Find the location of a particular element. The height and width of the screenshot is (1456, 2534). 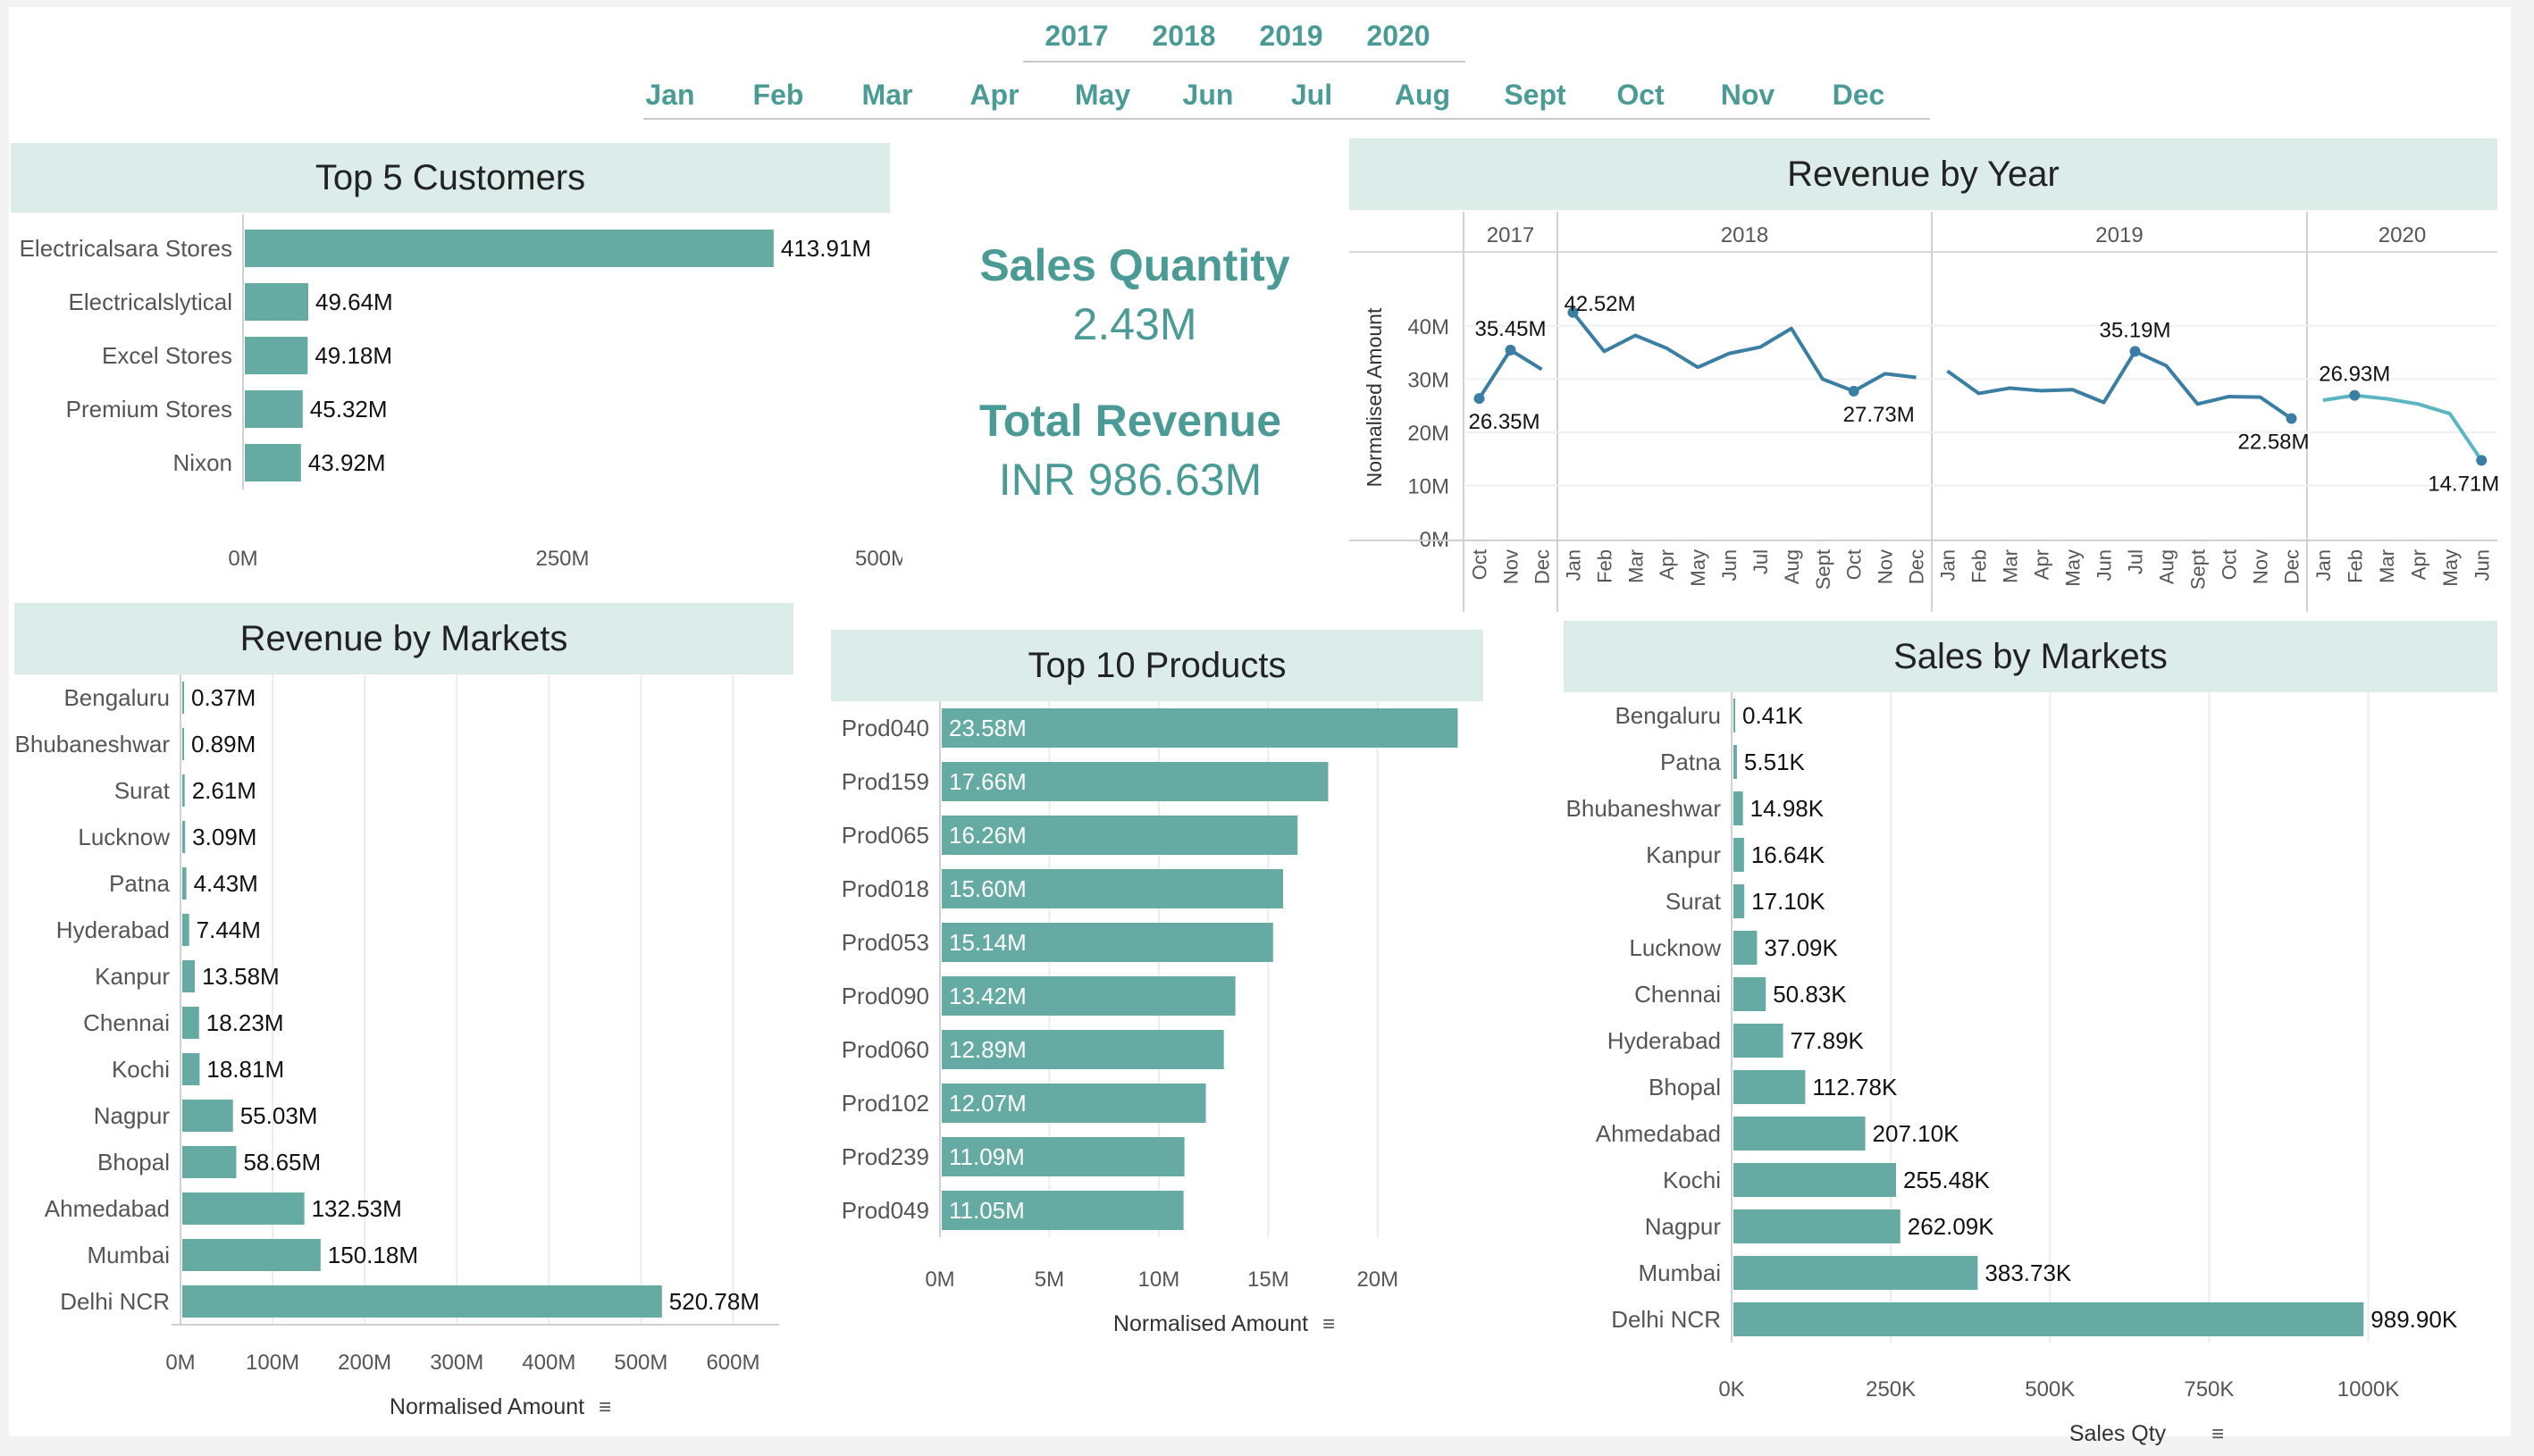

category-label: Hyderabad is located at coordinates (1664, 1040).